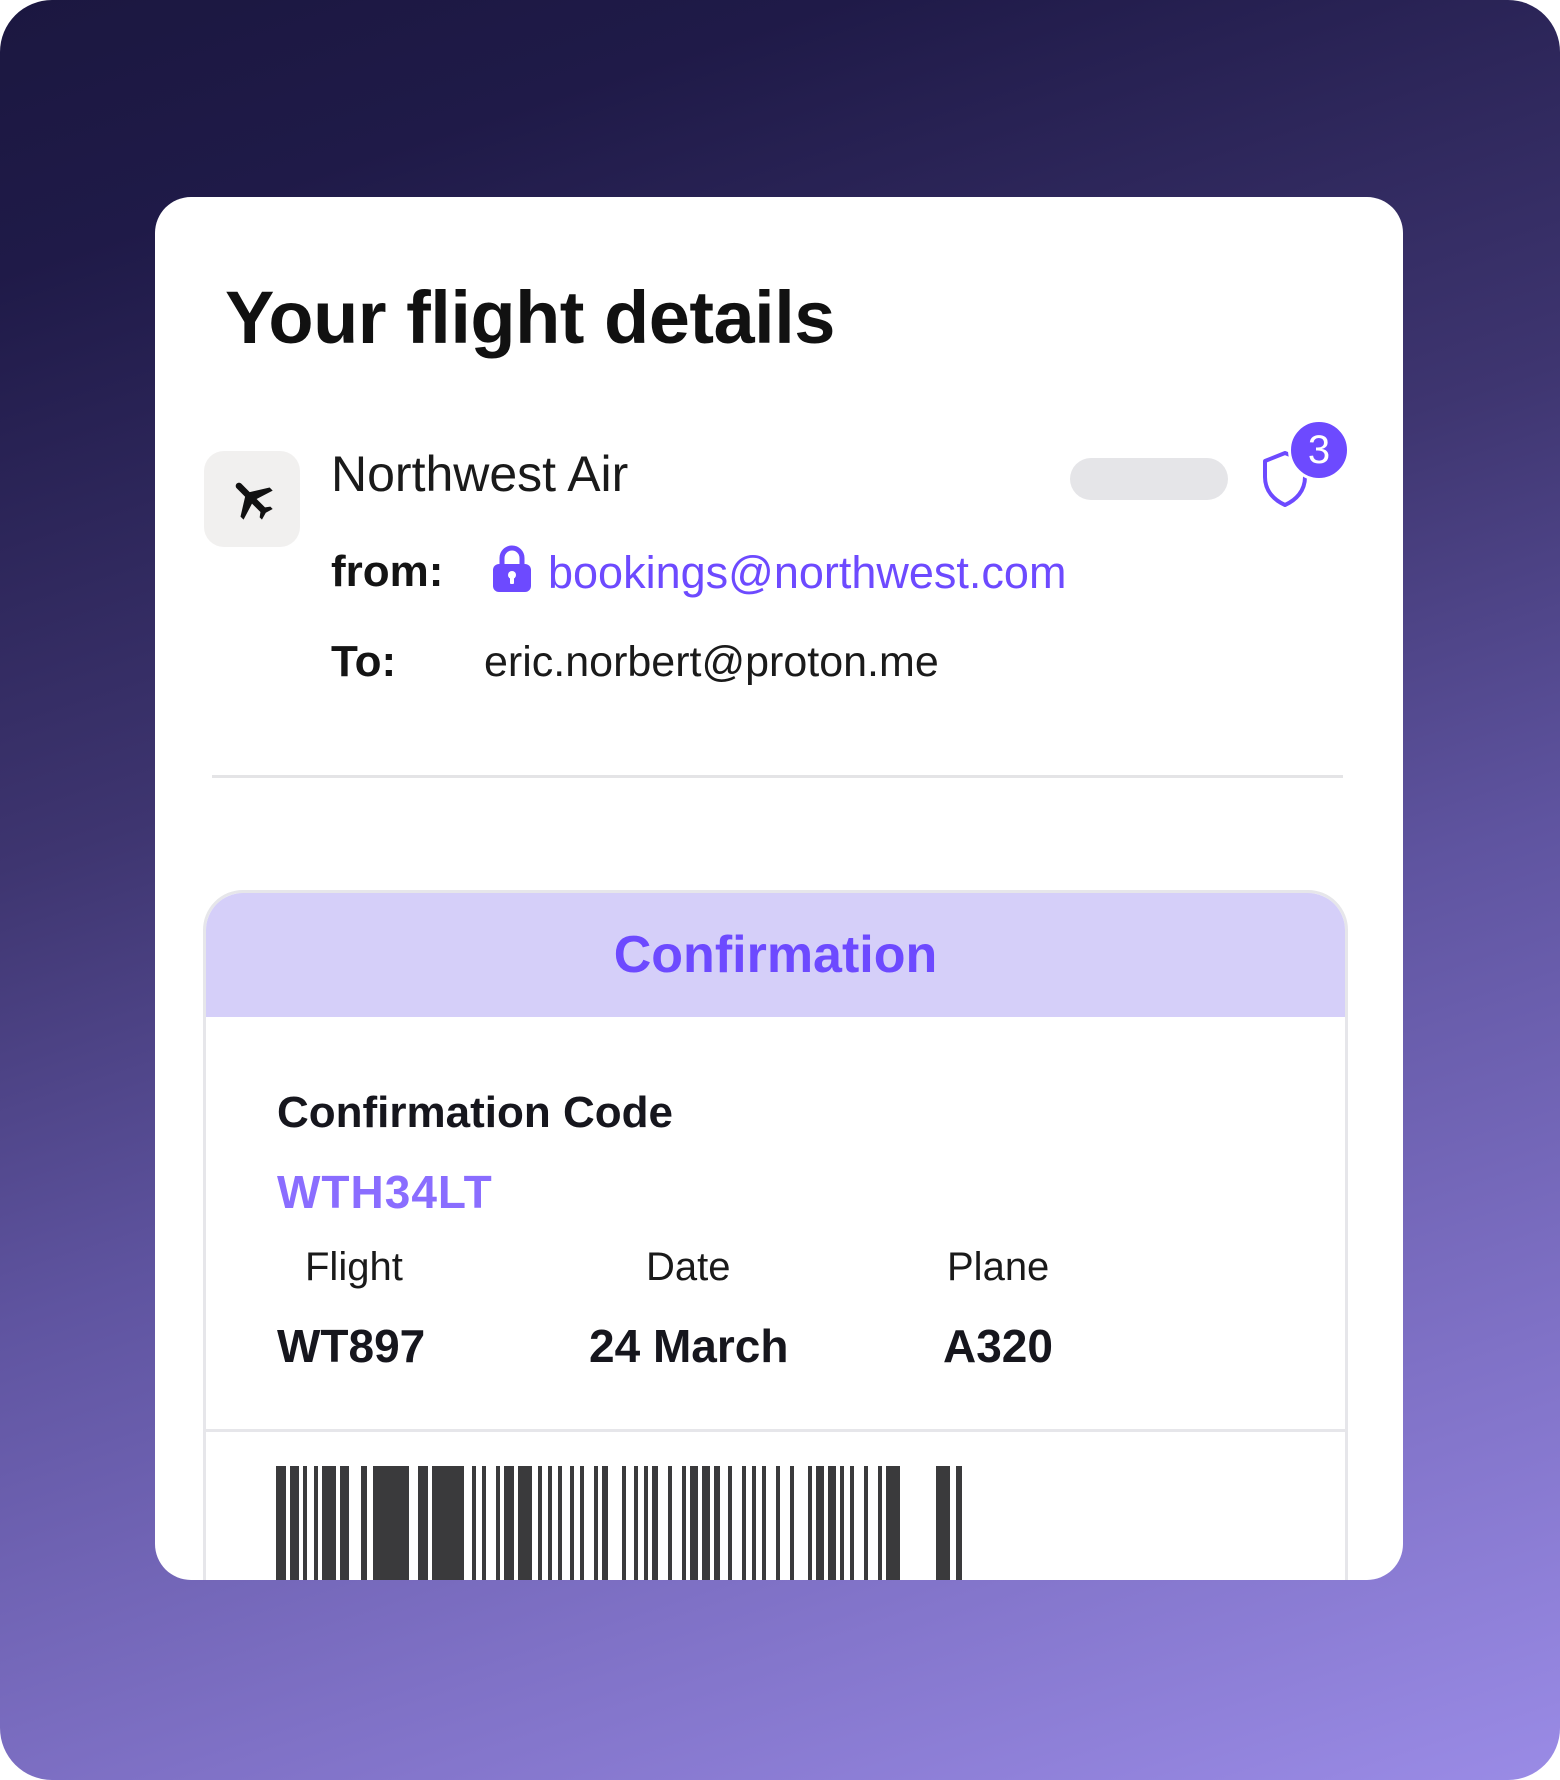 Image resolution: width=1560 pixels, height=1780 pixels. I want to click on flight-value: WT897, so click(351, 1346).